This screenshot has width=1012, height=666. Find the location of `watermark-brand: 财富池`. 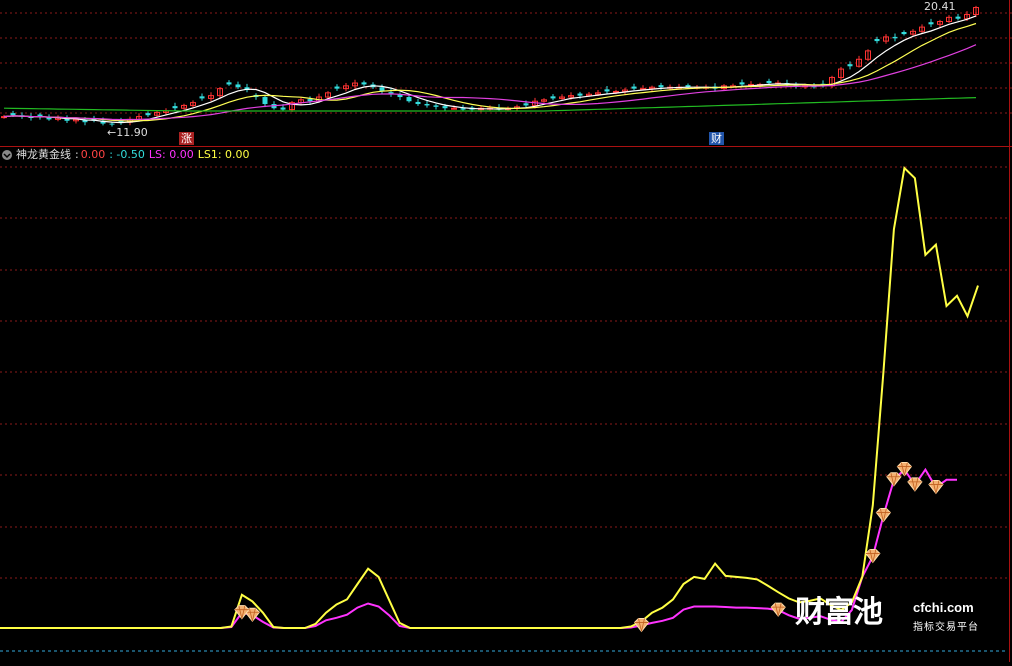

watermark-brand: 财富池 is located at coordinates (839, 612).